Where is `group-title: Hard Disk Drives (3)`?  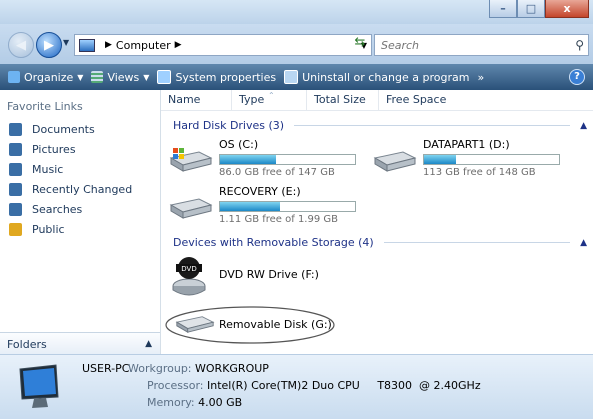
group-title: Hard Disk Drives (3) is located at coordinates (229, 125).